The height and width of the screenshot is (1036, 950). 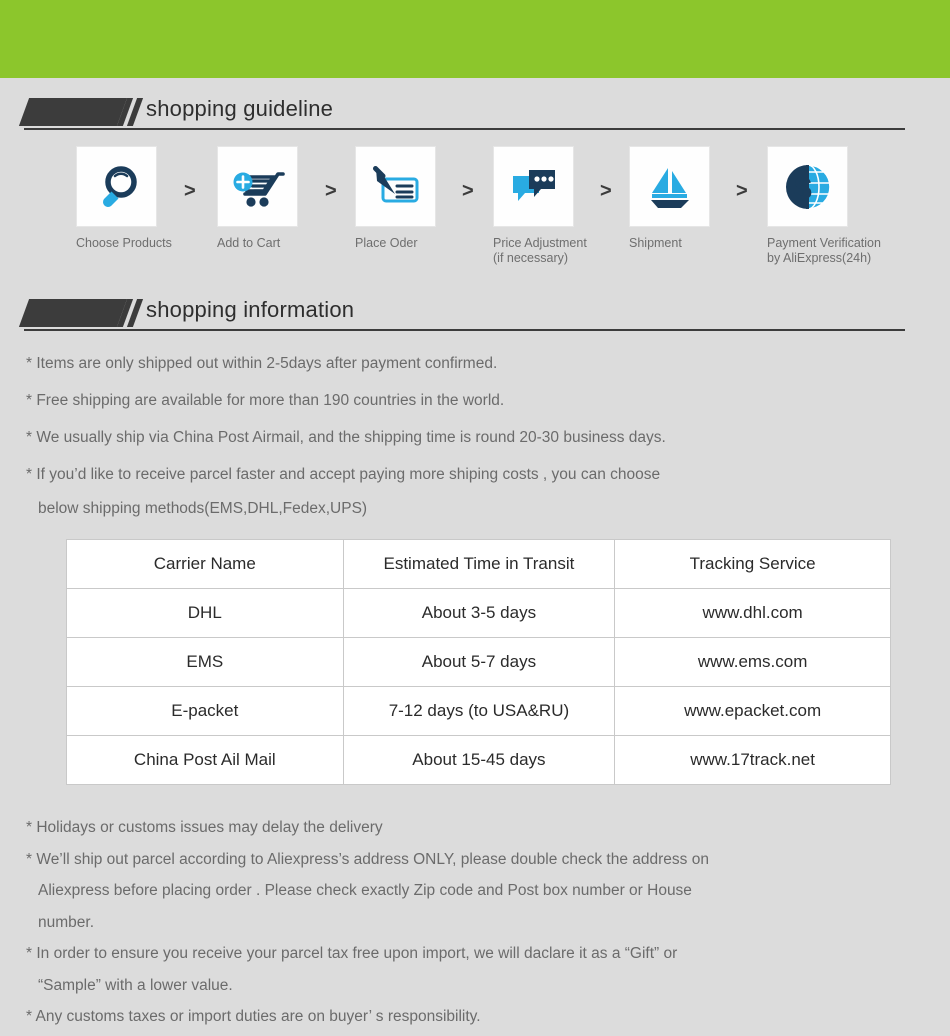 I want to click on dollar-globe-icon: $, so click(x=808, y=187).